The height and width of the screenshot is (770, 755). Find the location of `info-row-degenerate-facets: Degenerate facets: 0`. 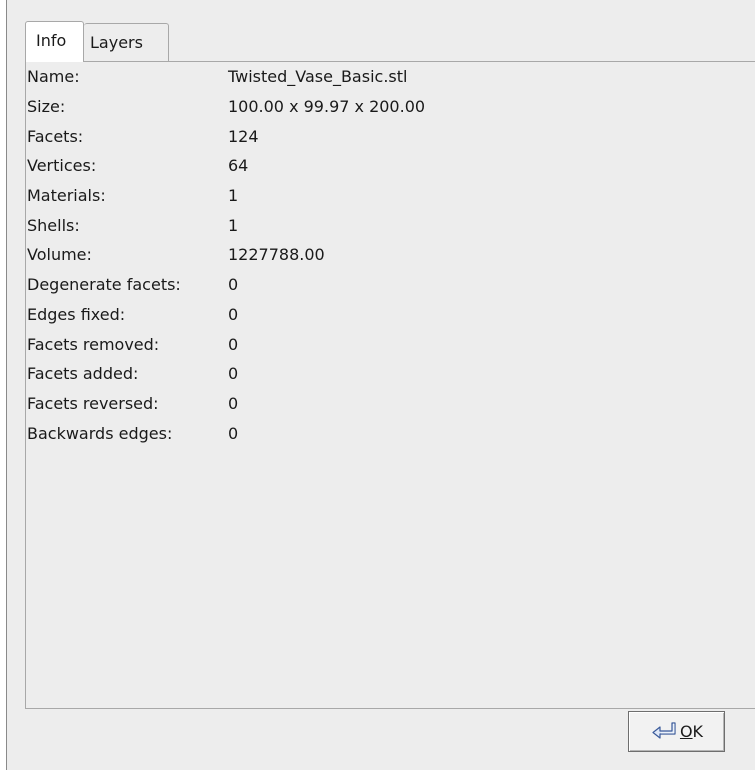

info-row-degenerate-facets: Degenerate facets: 0 is located at coordinates (226, 285).